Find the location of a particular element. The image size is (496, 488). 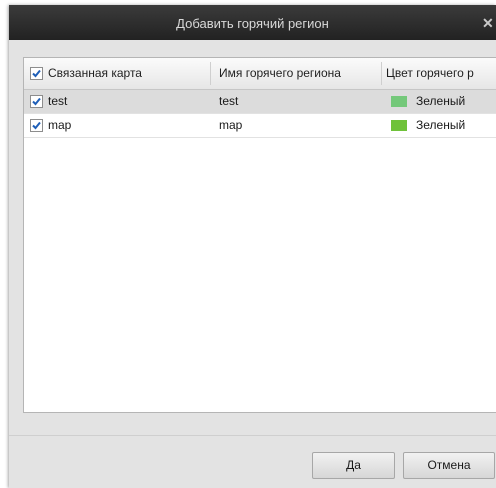

select-all-checkbox is located at coordinates (36, 73).